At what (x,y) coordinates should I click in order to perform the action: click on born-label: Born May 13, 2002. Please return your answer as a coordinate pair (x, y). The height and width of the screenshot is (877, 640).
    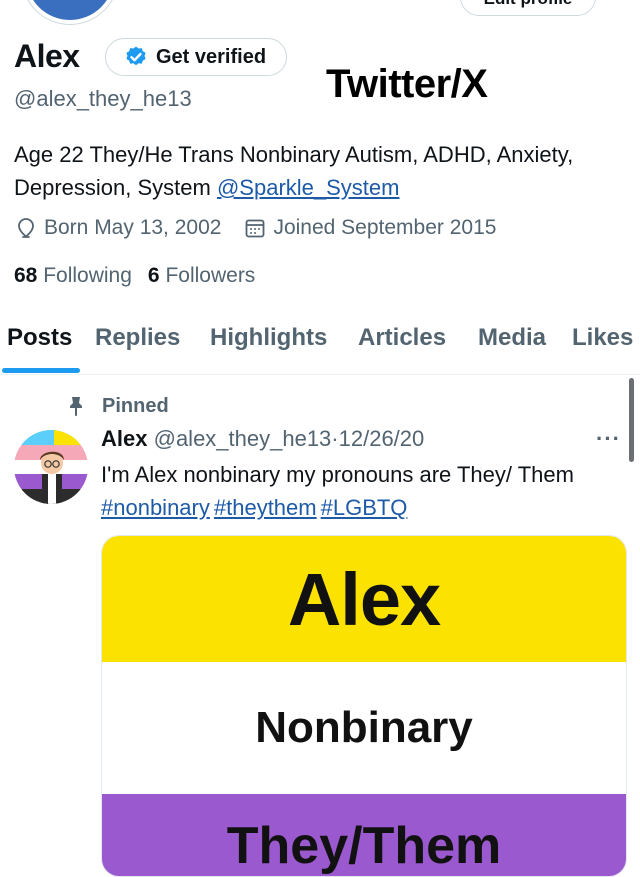
    Looking at the image, I should click on (133, 227).